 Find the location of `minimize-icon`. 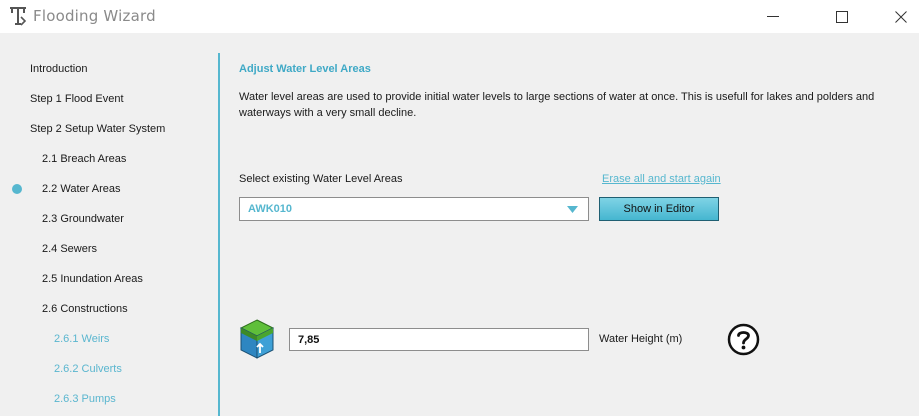

minimize-icon is located at coordinates (773, 16).